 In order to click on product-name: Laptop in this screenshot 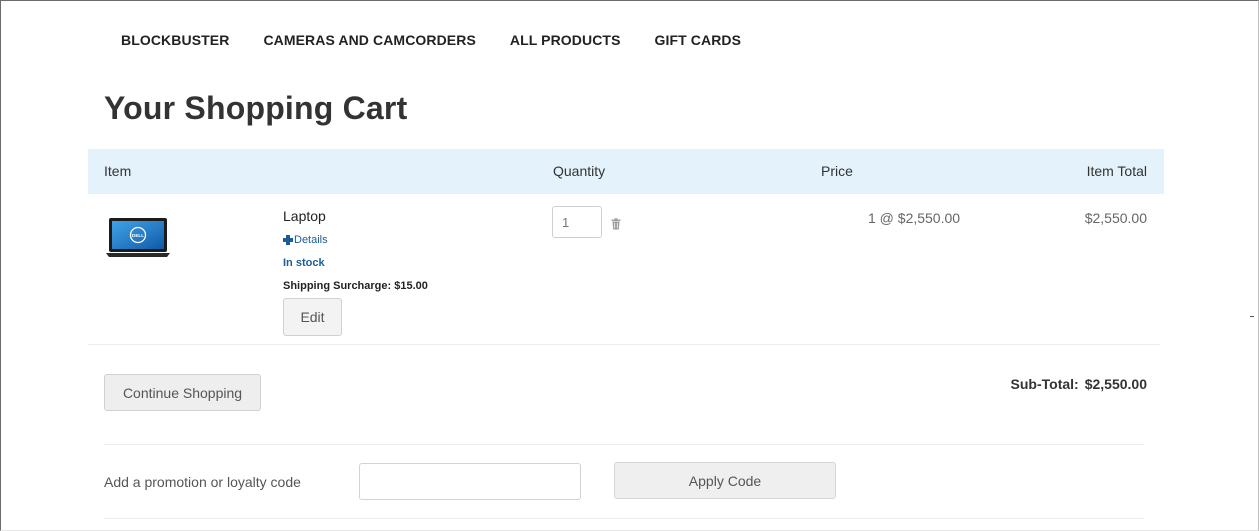, I will do `click(304, 216)`.